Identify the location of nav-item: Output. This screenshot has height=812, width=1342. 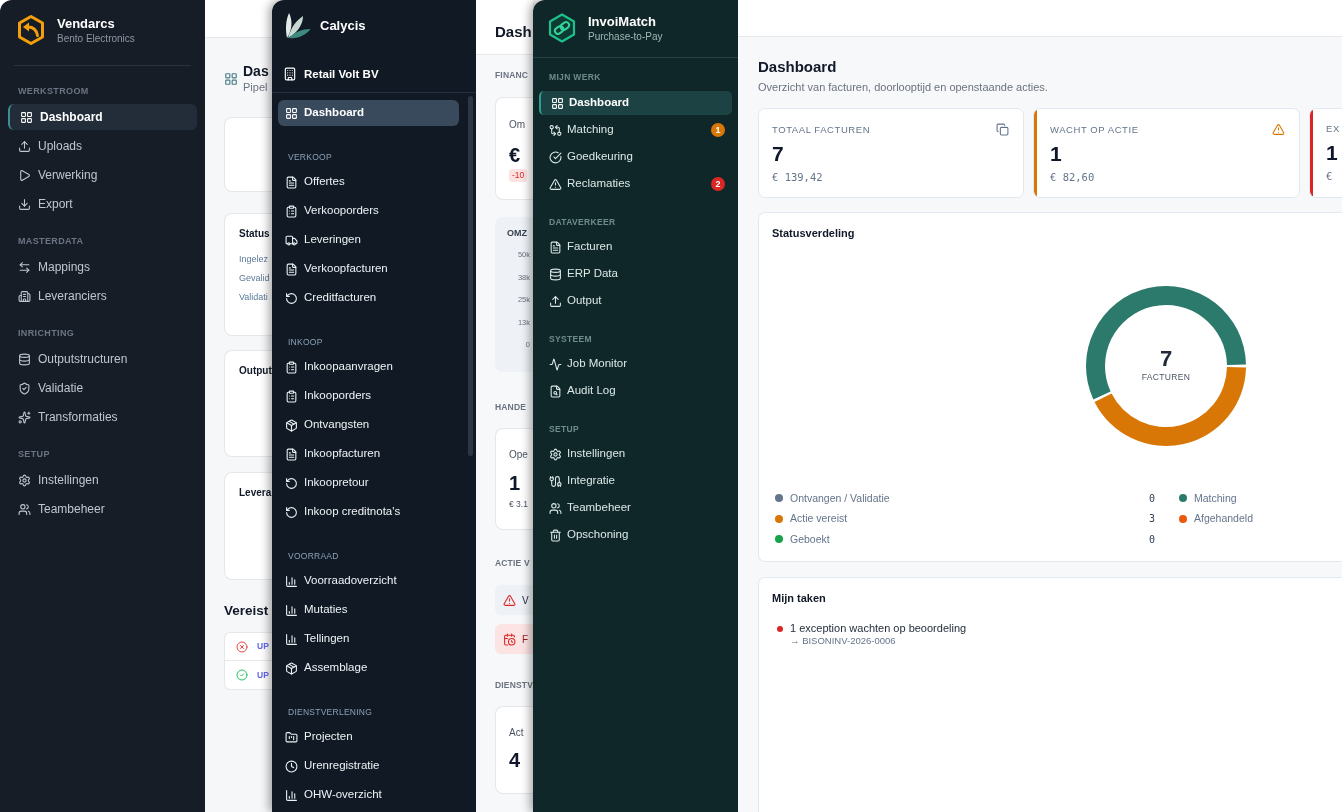
(635, 301).